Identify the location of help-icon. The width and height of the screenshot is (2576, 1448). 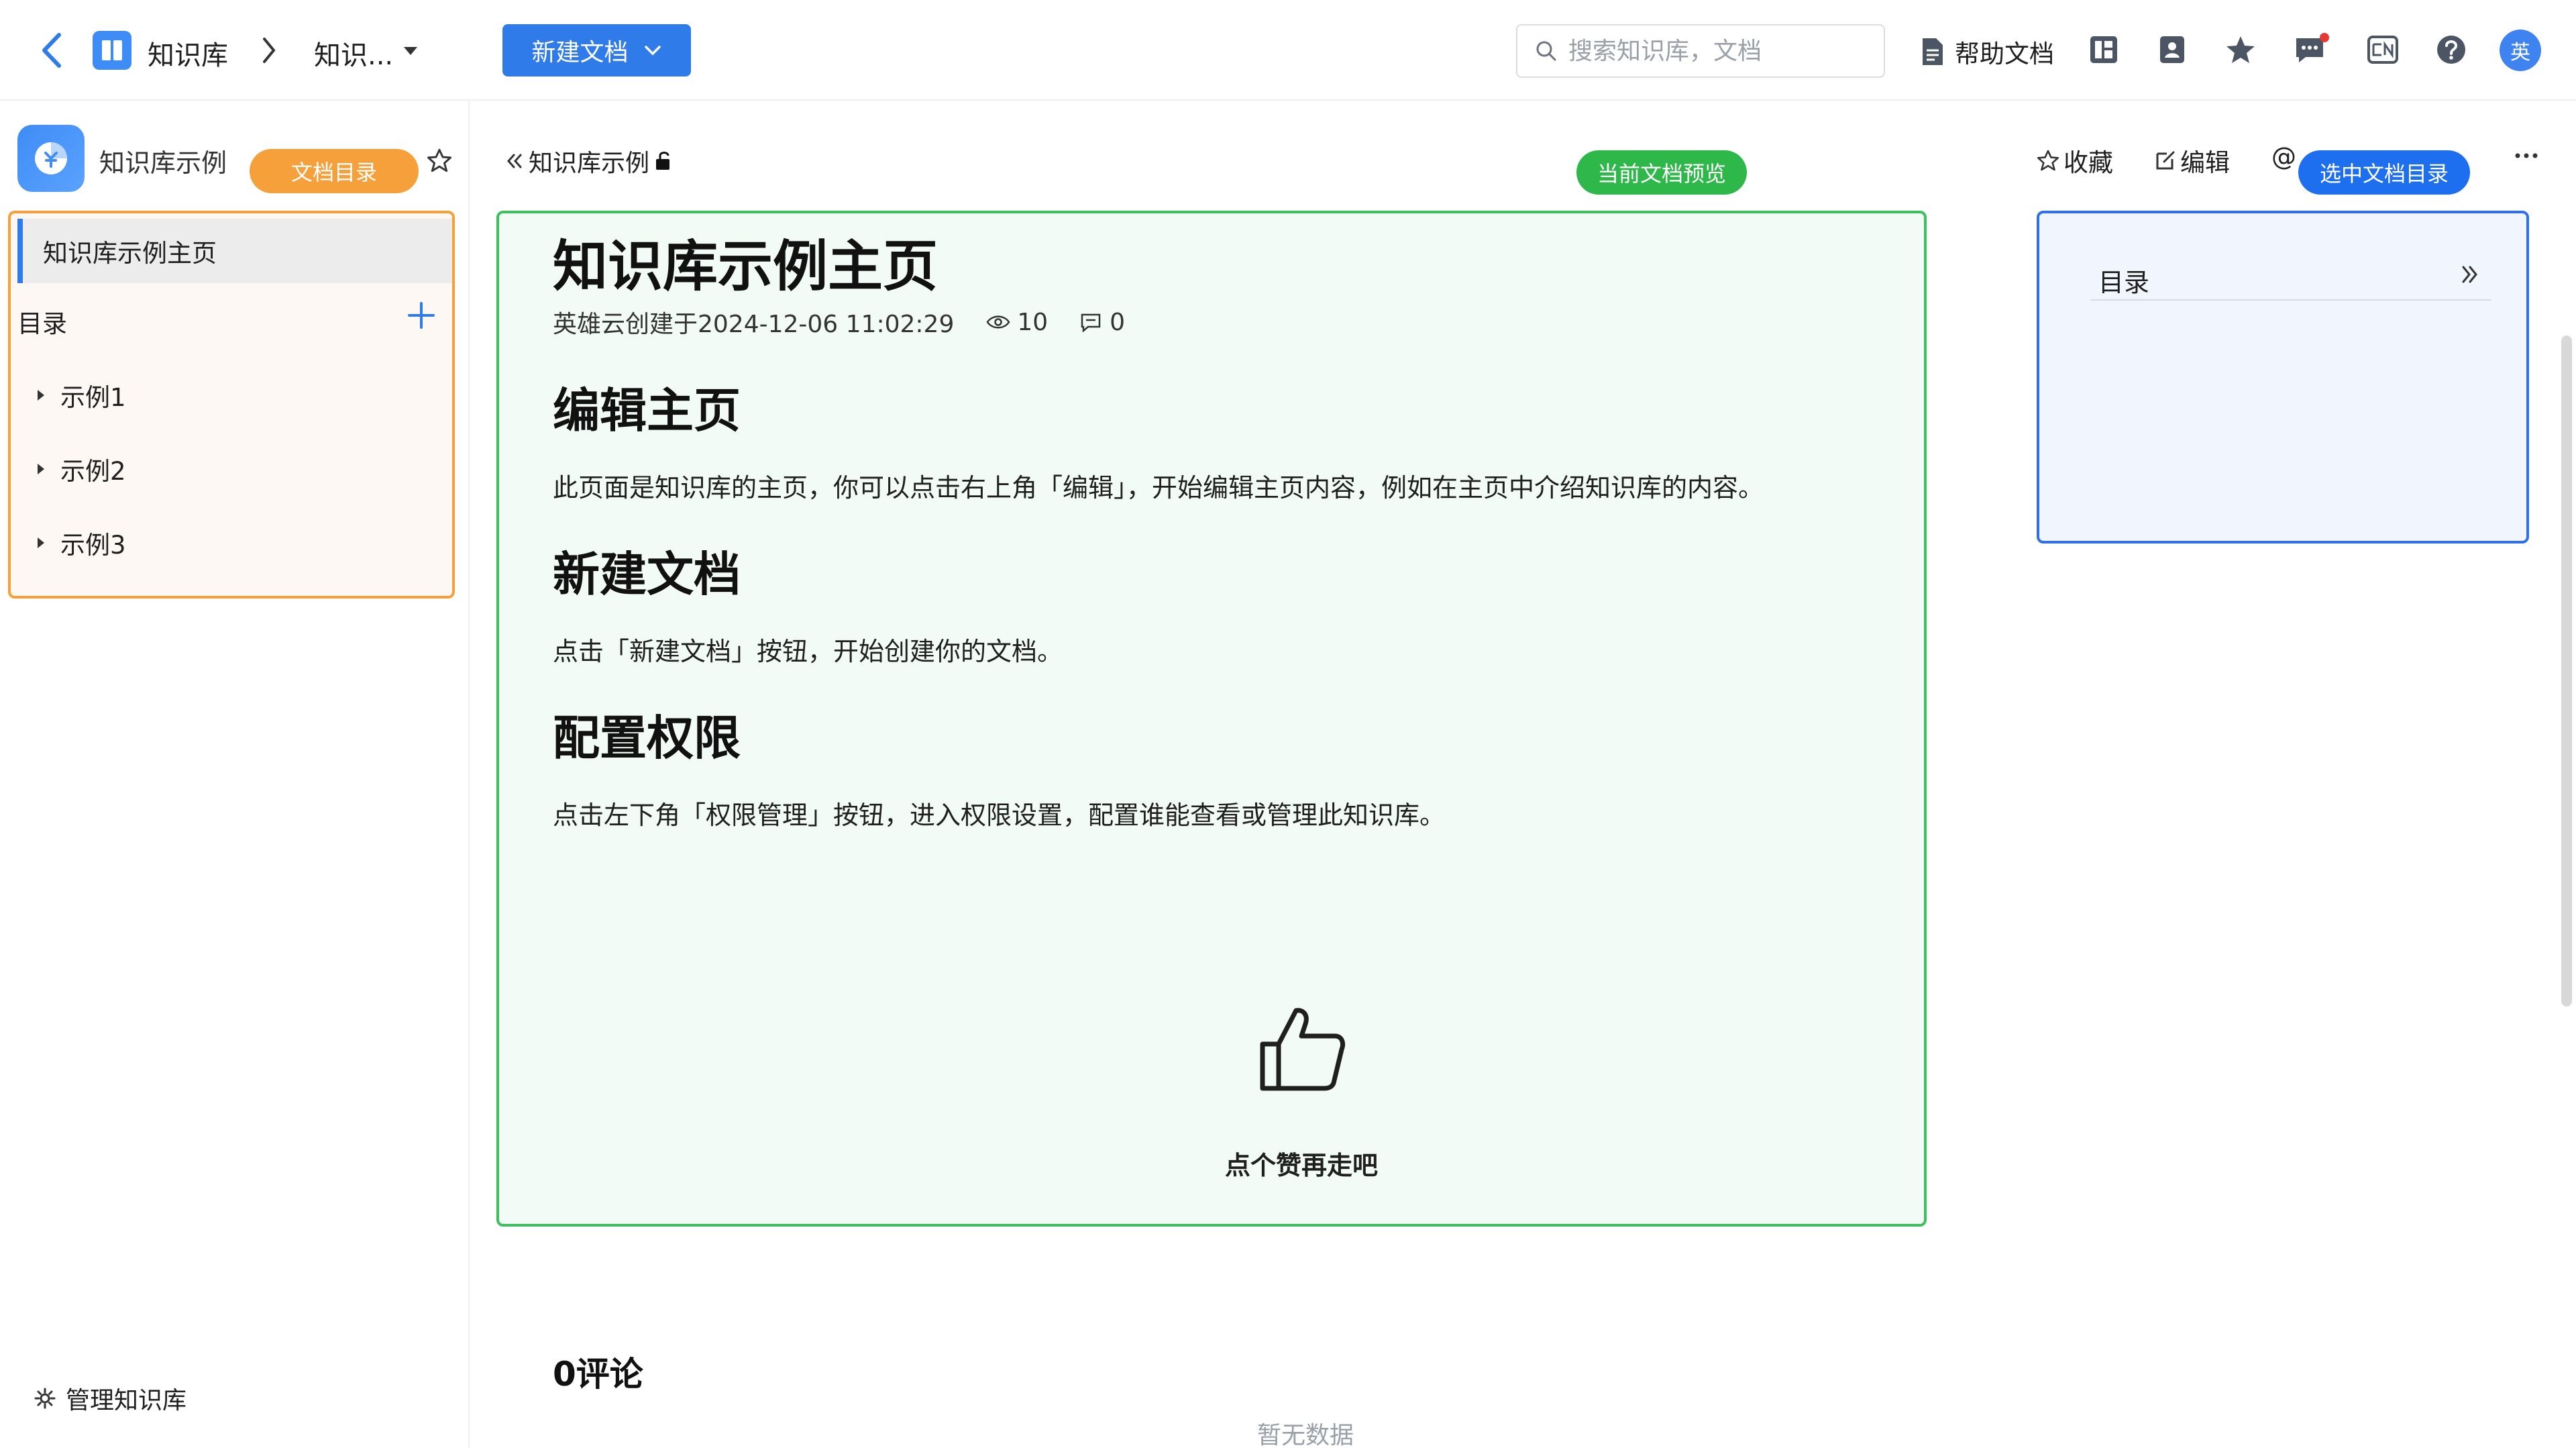
(2451, 50).